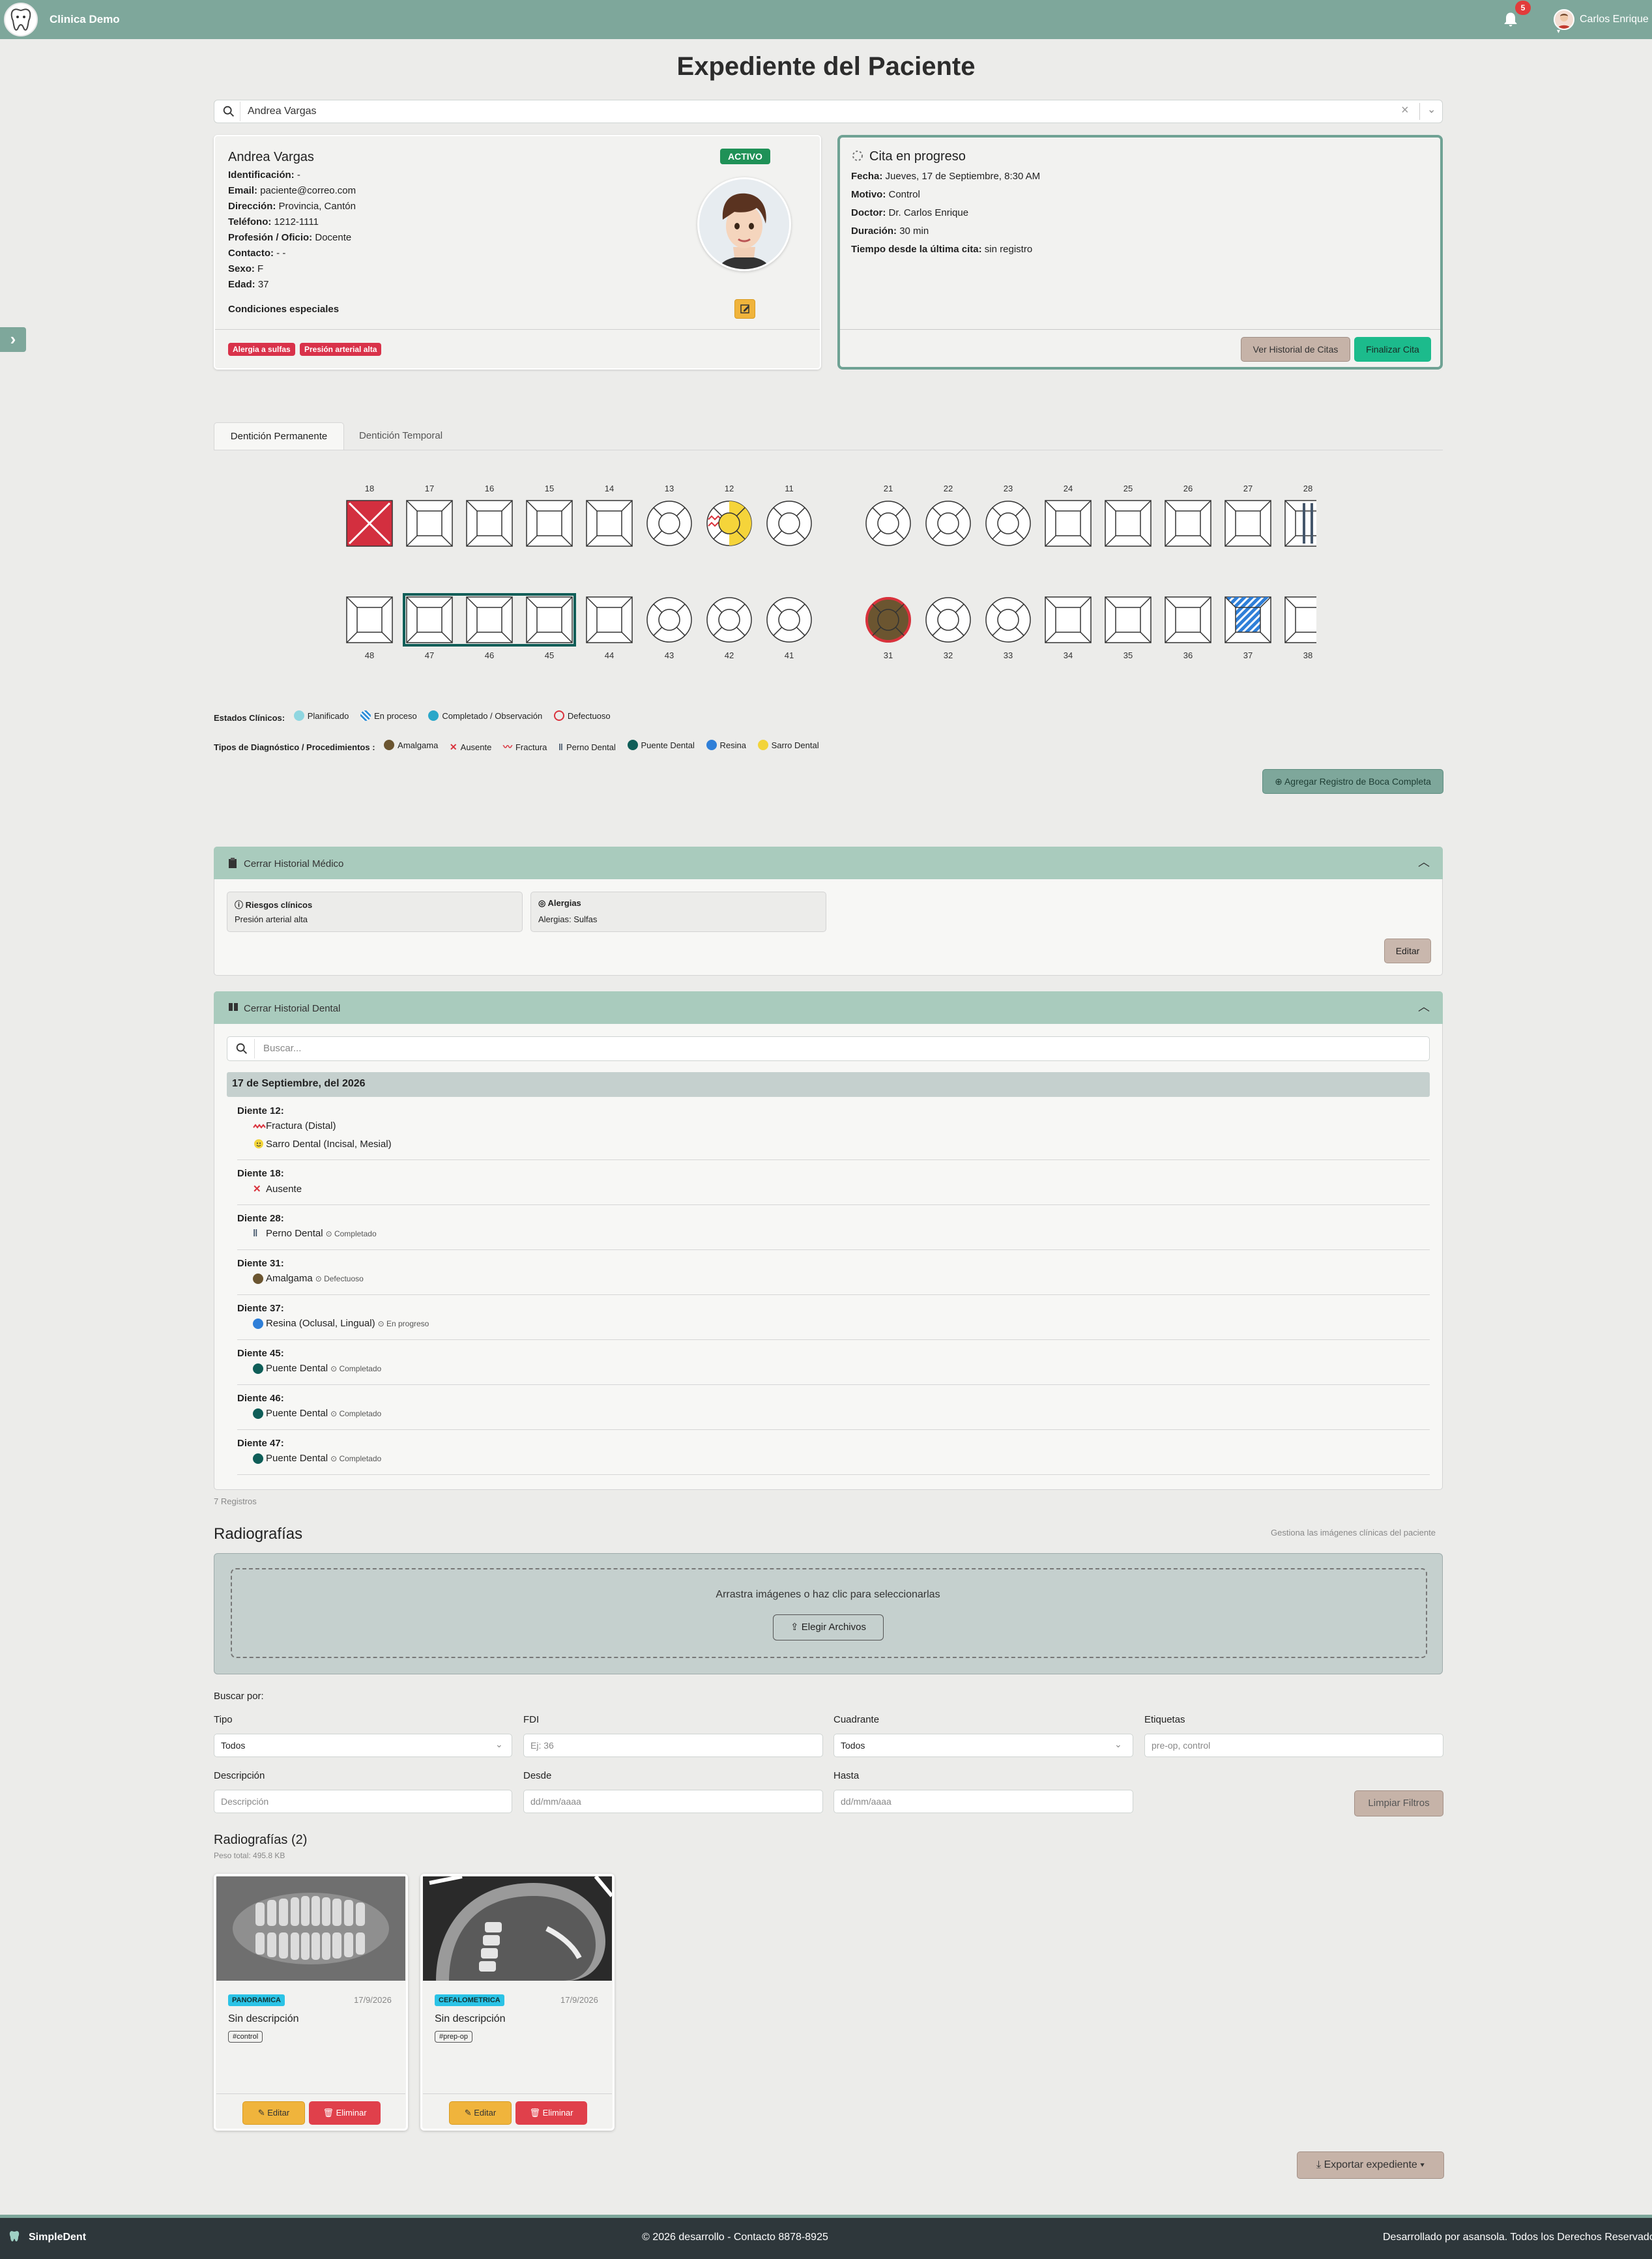  I want to click on tooth-21: 21, so click(888, 515).